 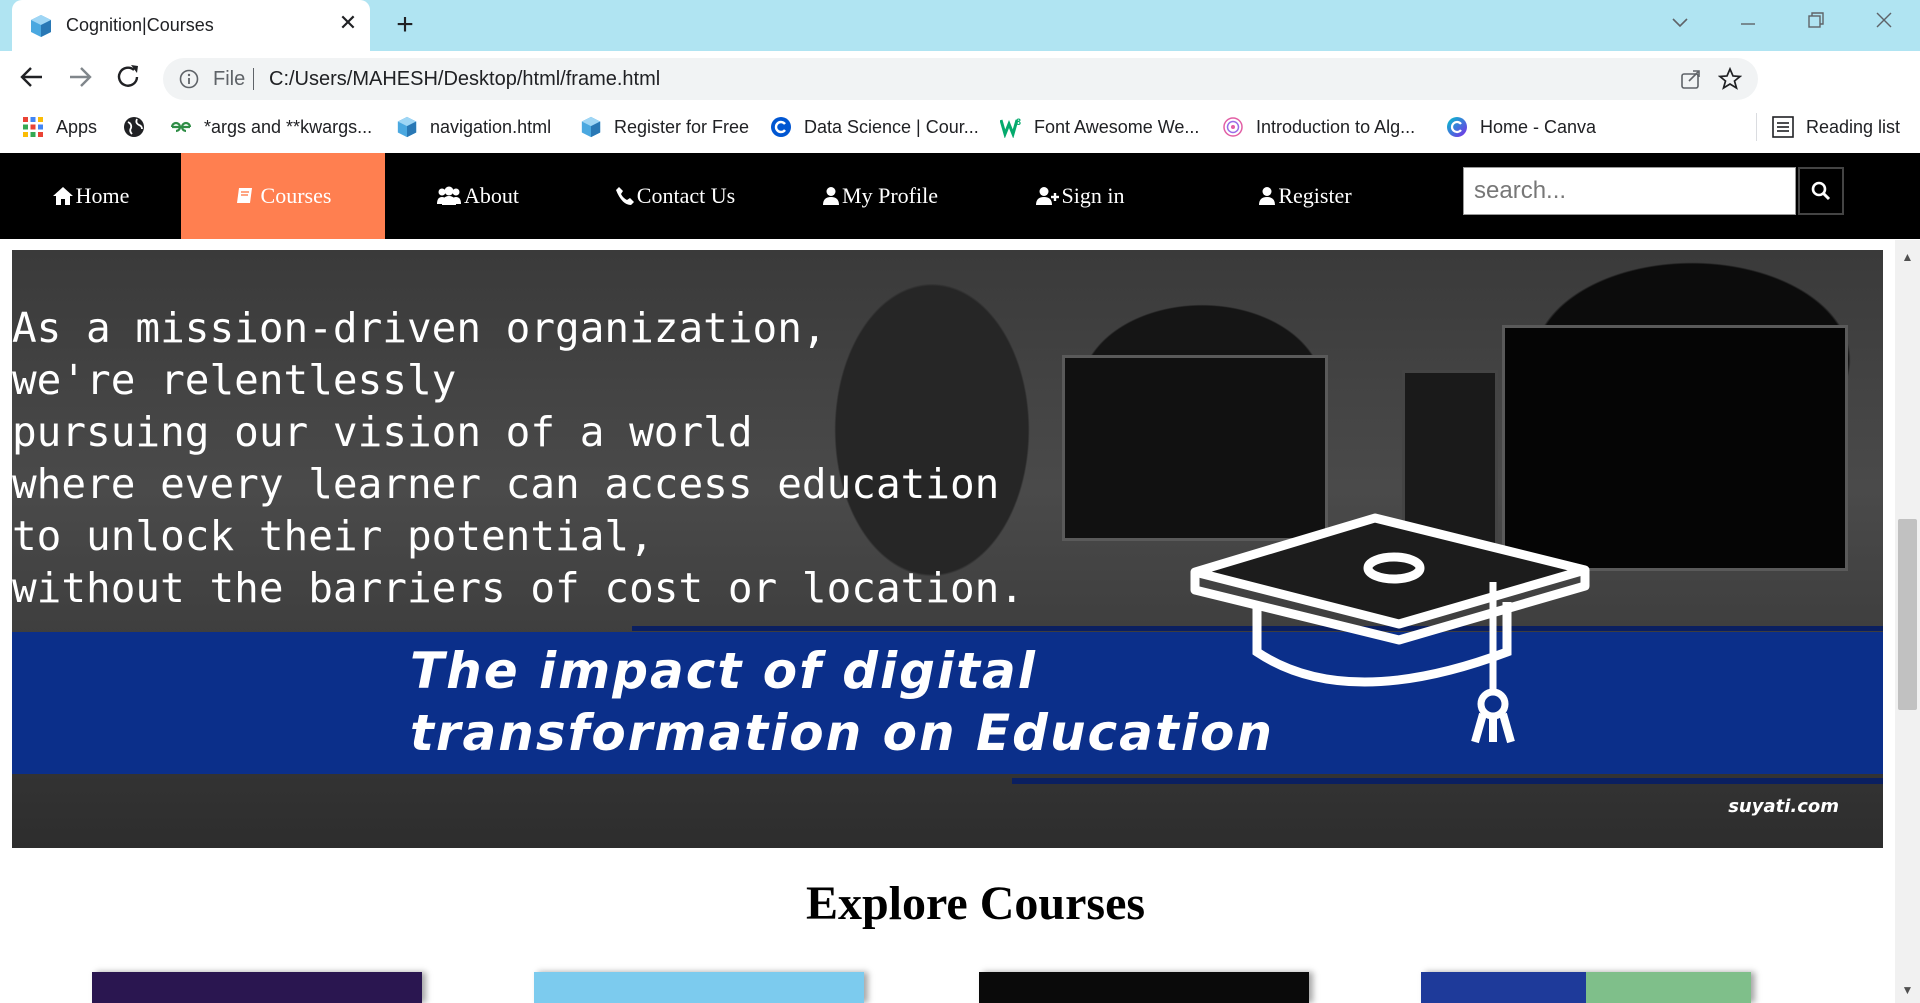 I want to click on bookmark-label: Register for Free, so click(x=682, y=126).